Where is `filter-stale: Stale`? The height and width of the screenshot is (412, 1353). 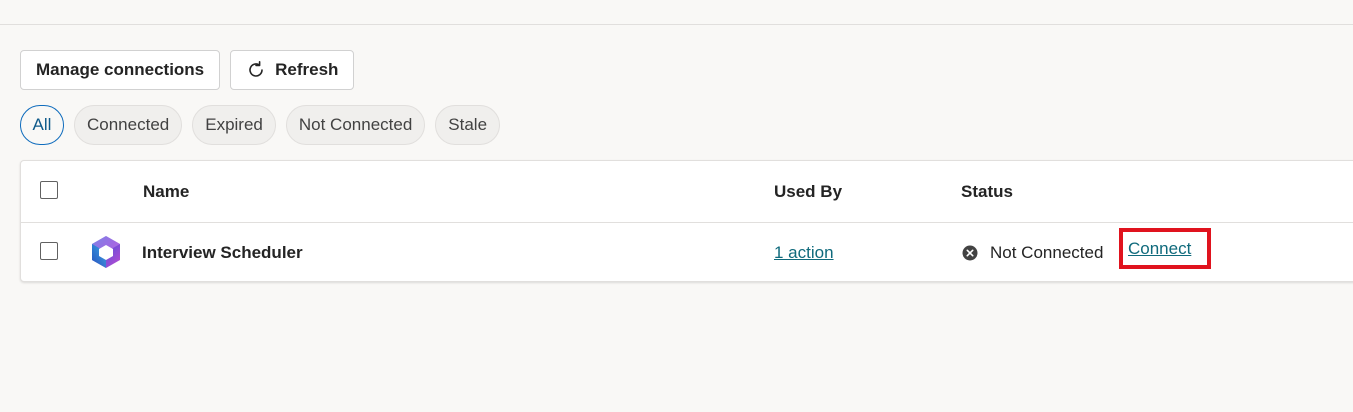 filter-stale: Stale is located at coordinates (468, 125).